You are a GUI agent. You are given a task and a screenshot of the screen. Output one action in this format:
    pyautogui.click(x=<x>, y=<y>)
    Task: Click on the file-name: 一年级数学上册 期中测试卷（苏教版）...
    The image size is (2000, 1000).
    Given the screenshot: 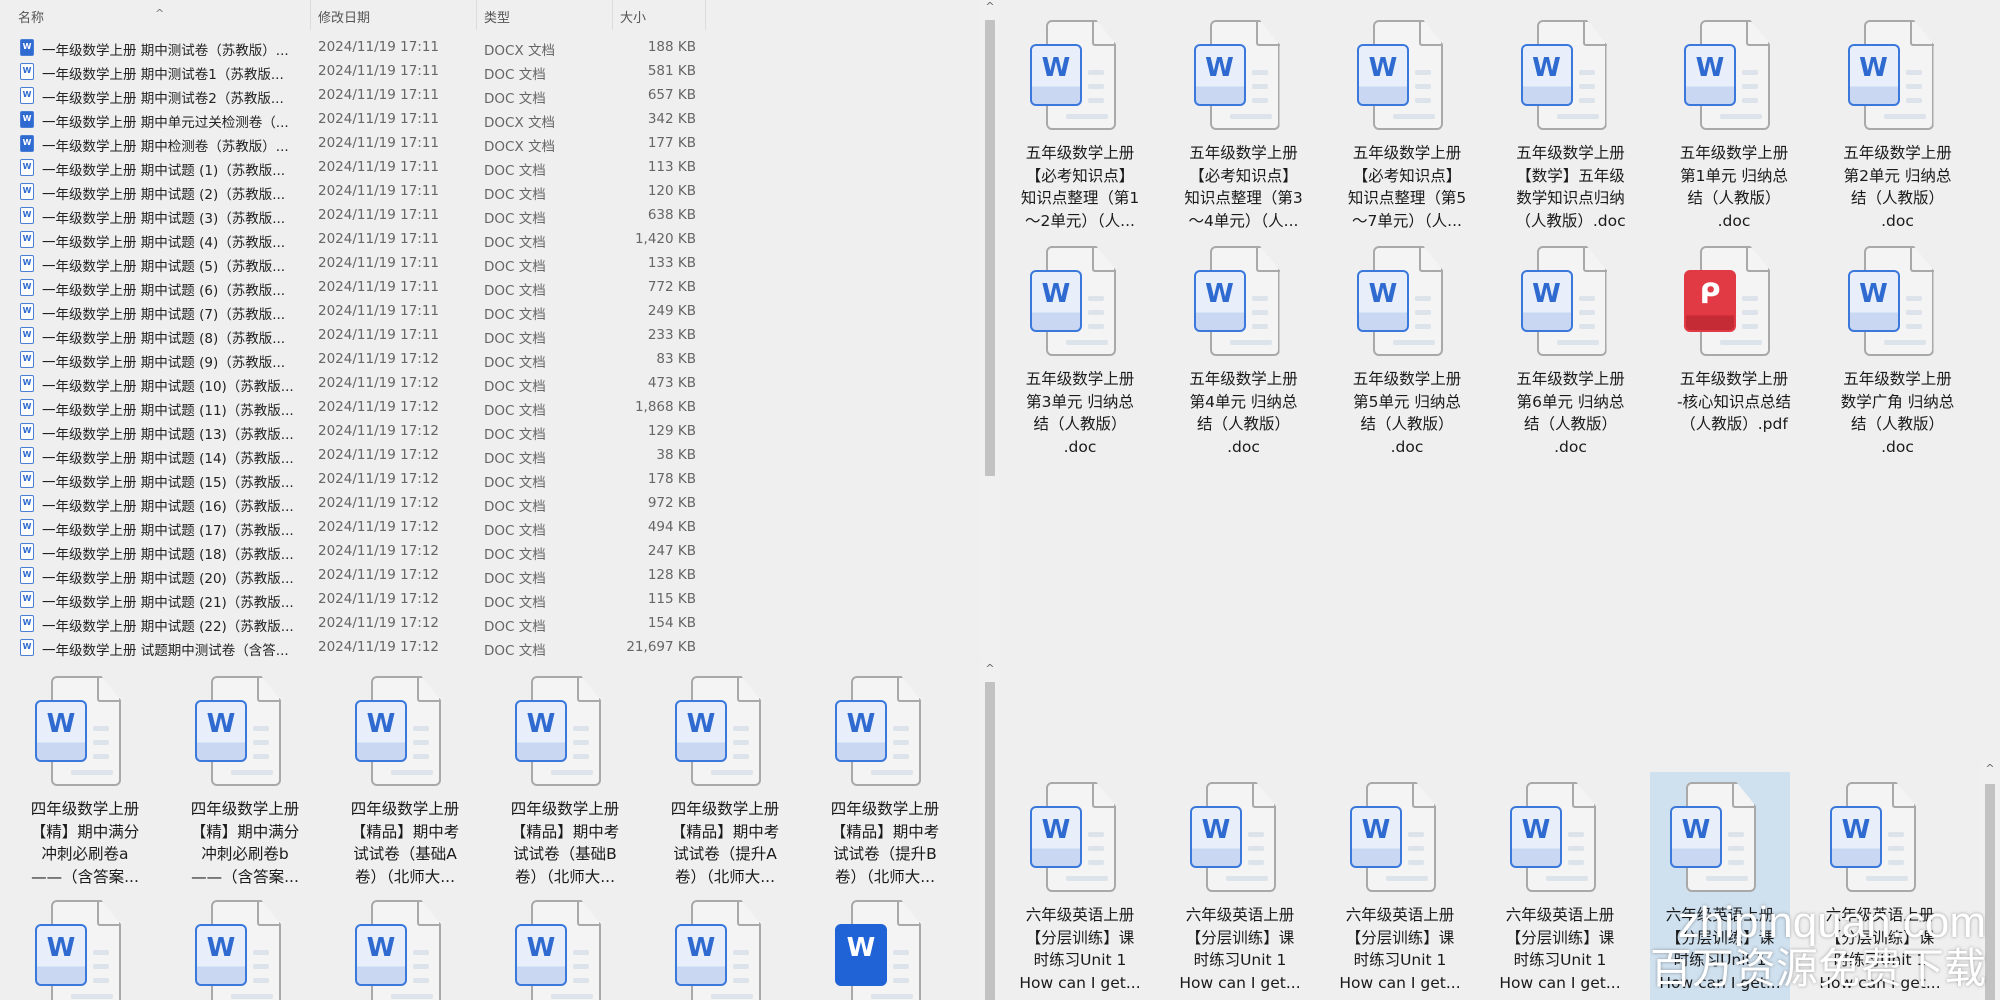 What is the action you would take?
    pyautogui.click(x=165, y=51)
    